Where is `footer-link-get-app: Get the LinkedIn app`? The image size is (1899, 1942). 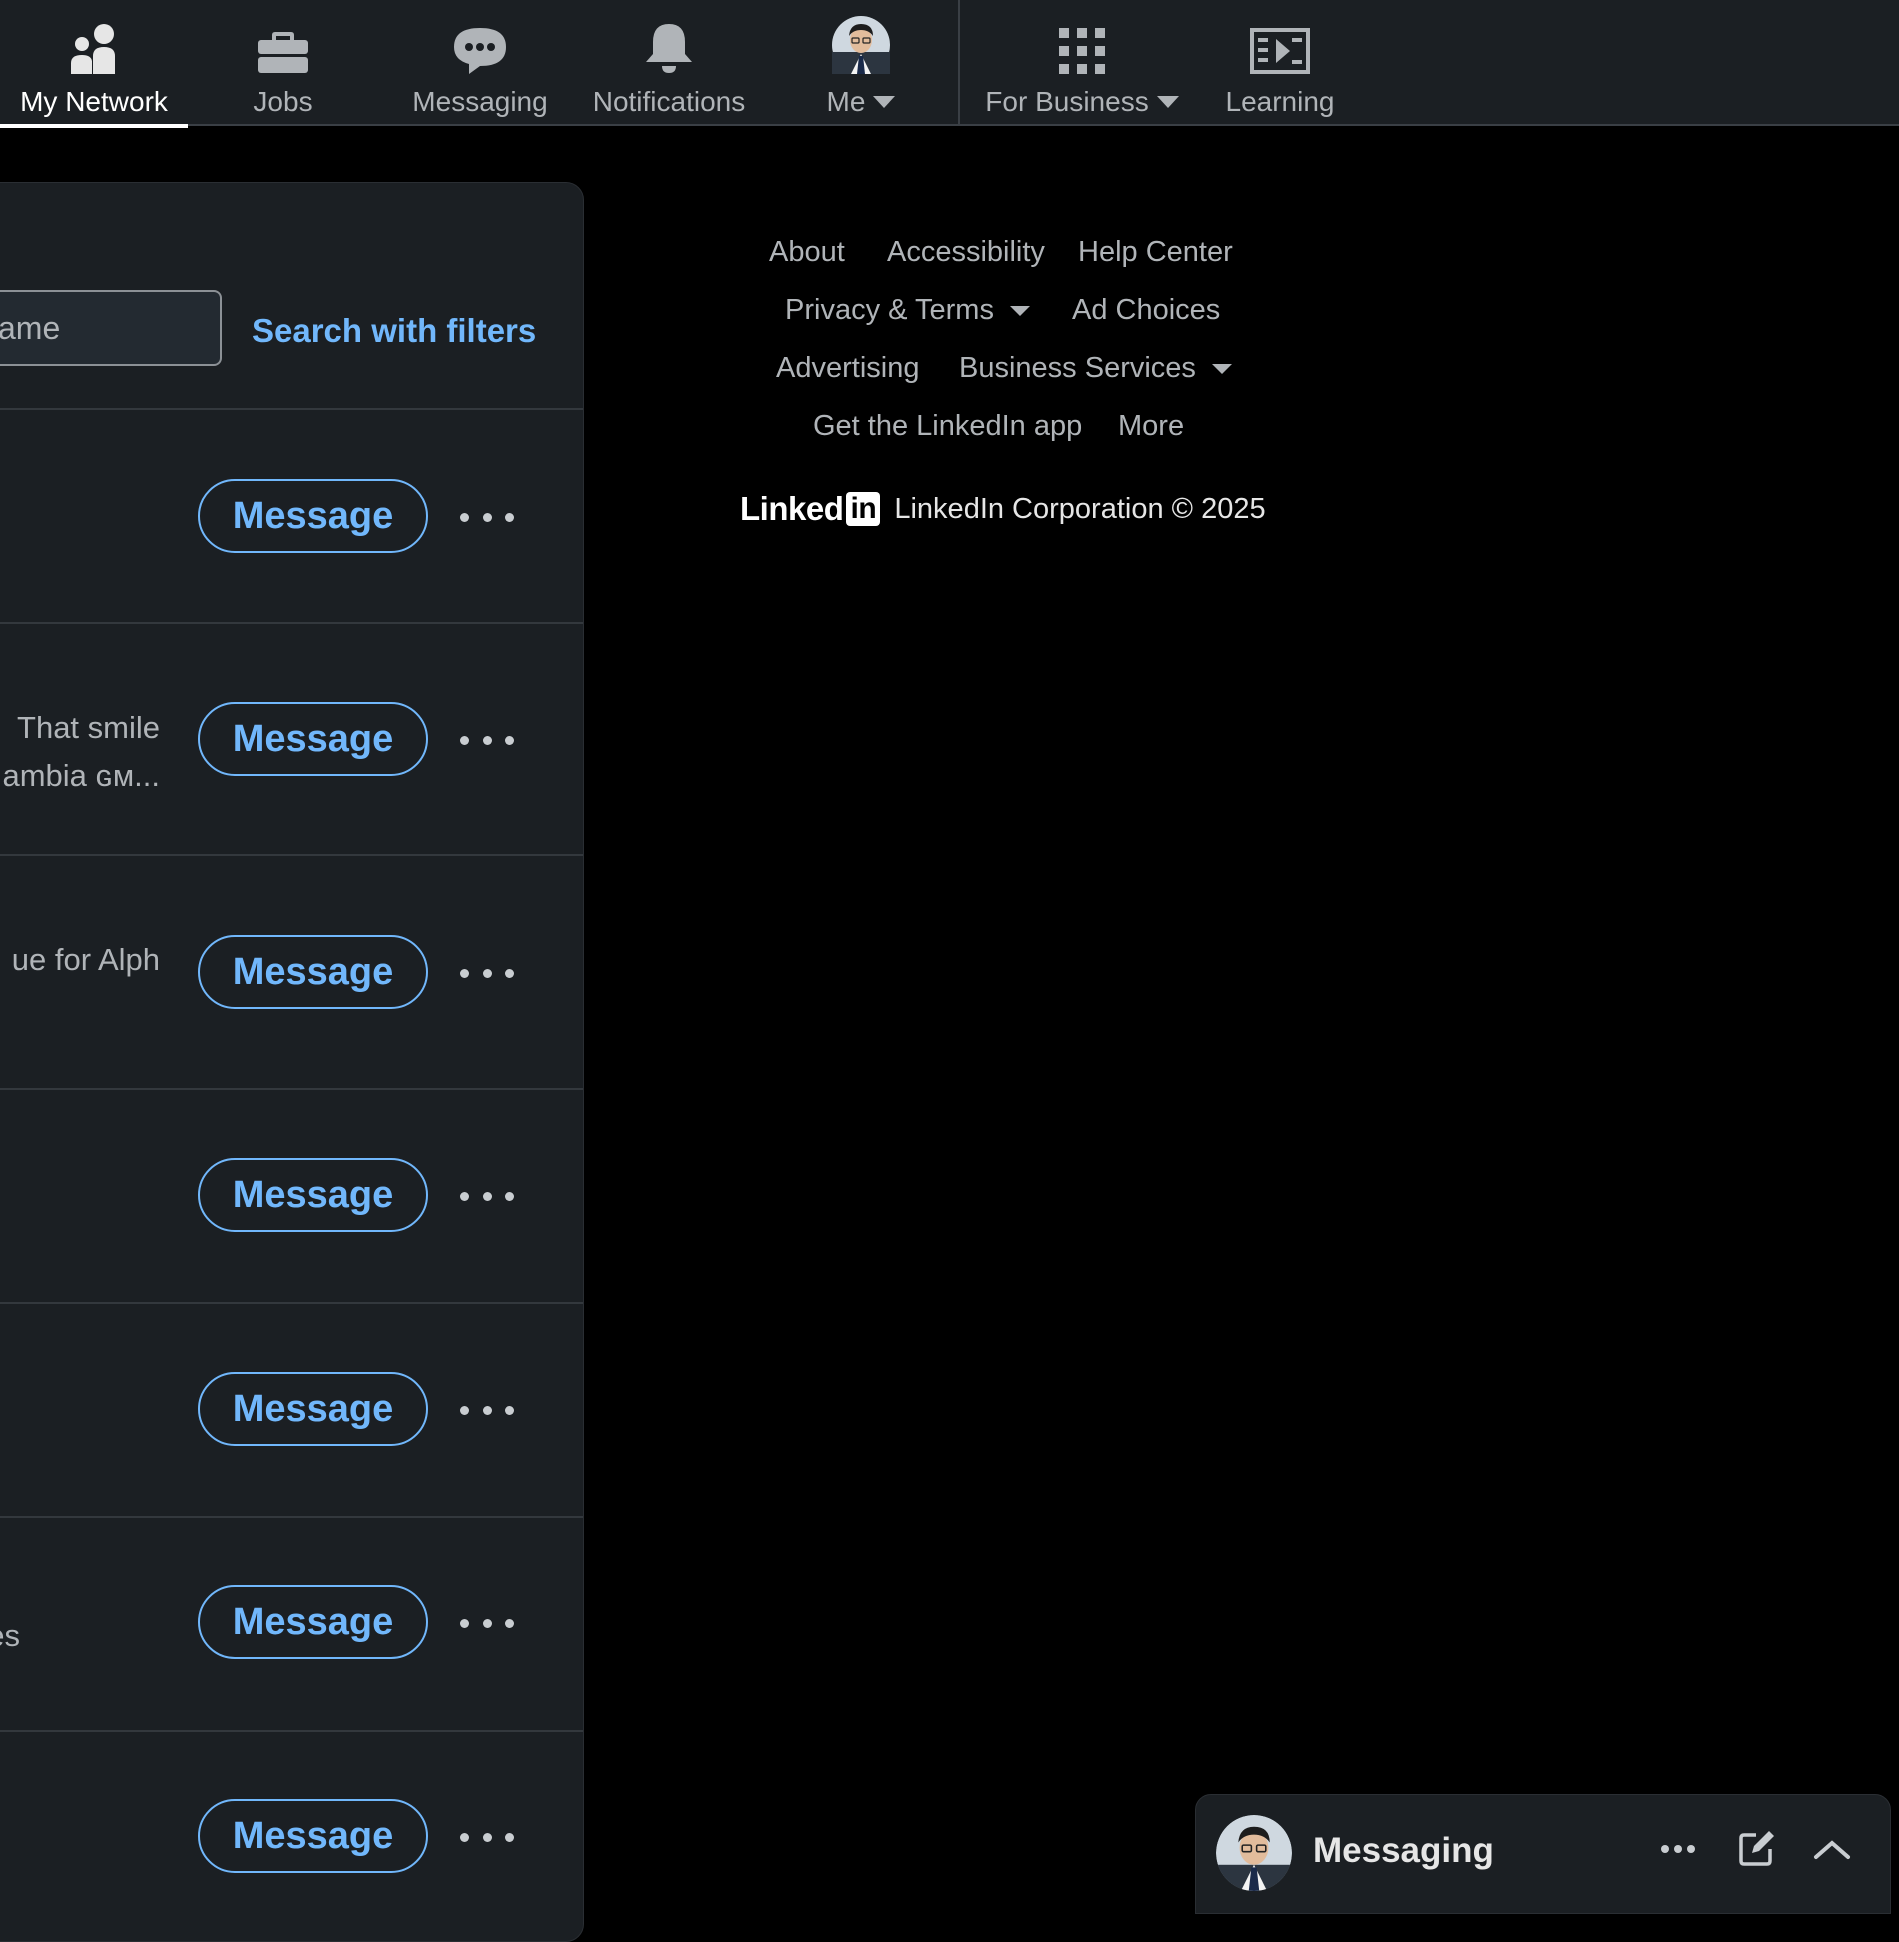
footer-link-get-app: Get the LinkedIn app is located at coordinates (947, 426).